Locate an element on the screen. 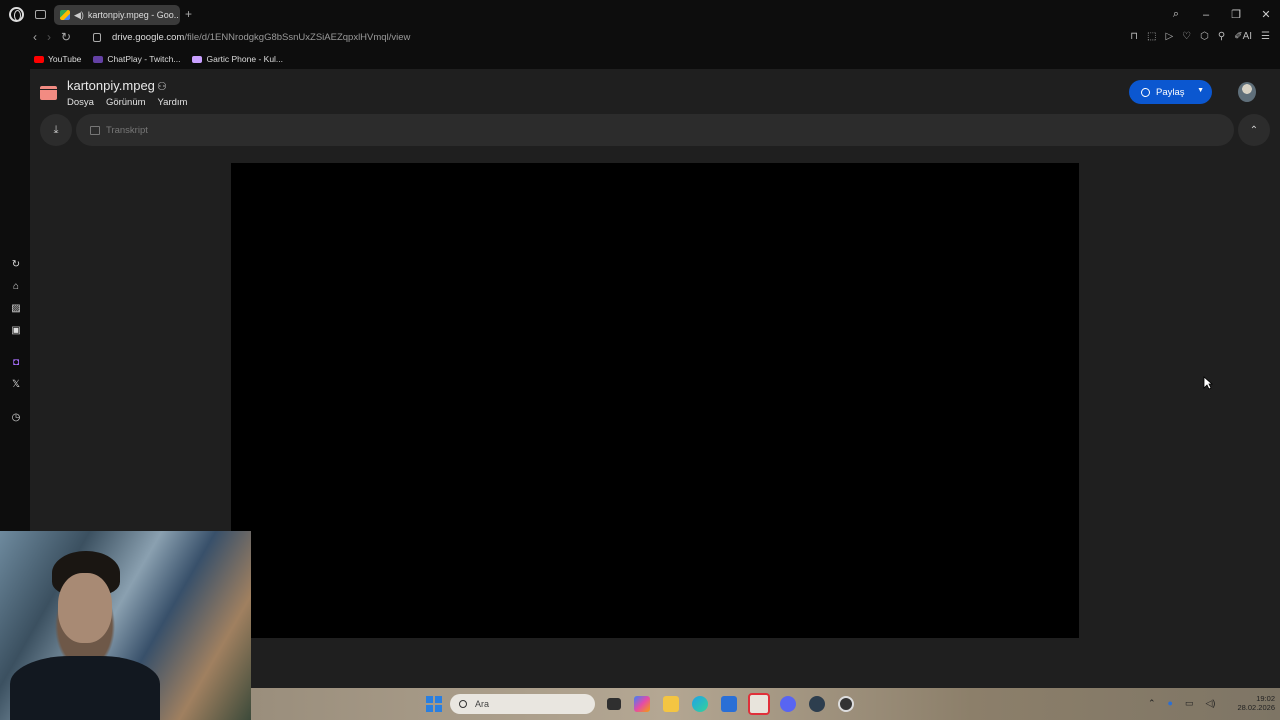  restore-icon: ❐ is located at coordinates (1236, 14).